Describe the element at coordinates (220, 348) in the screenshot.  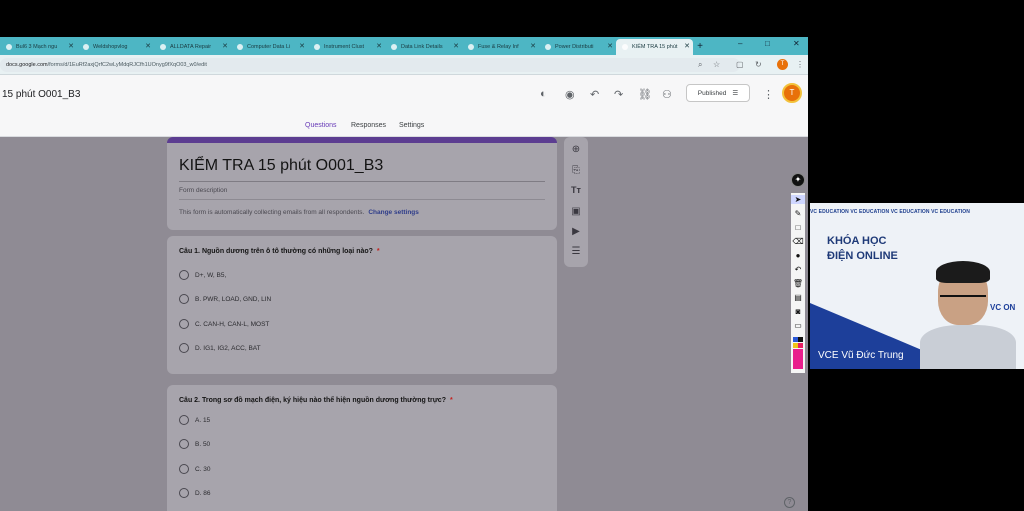
I see `radio-option: D. IG1, IG2, ACC, BAT` at that location.